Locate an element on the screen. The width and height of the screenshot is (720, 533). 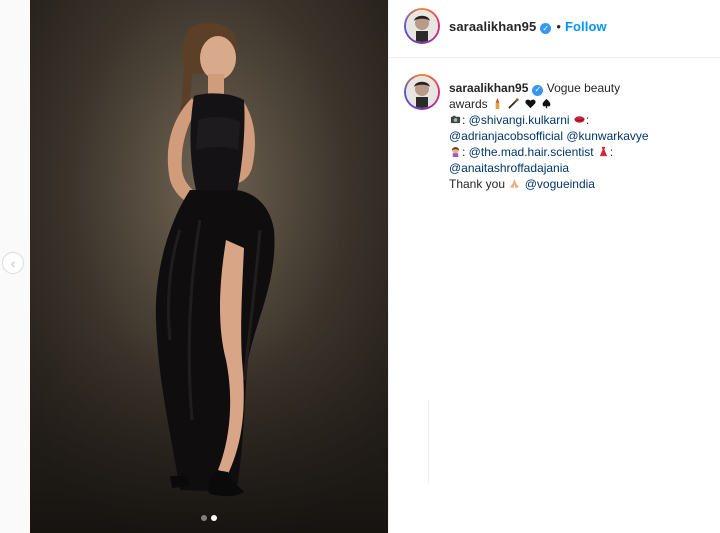
carousel-prev-button: ‹ is located at coordinates (13, 263).